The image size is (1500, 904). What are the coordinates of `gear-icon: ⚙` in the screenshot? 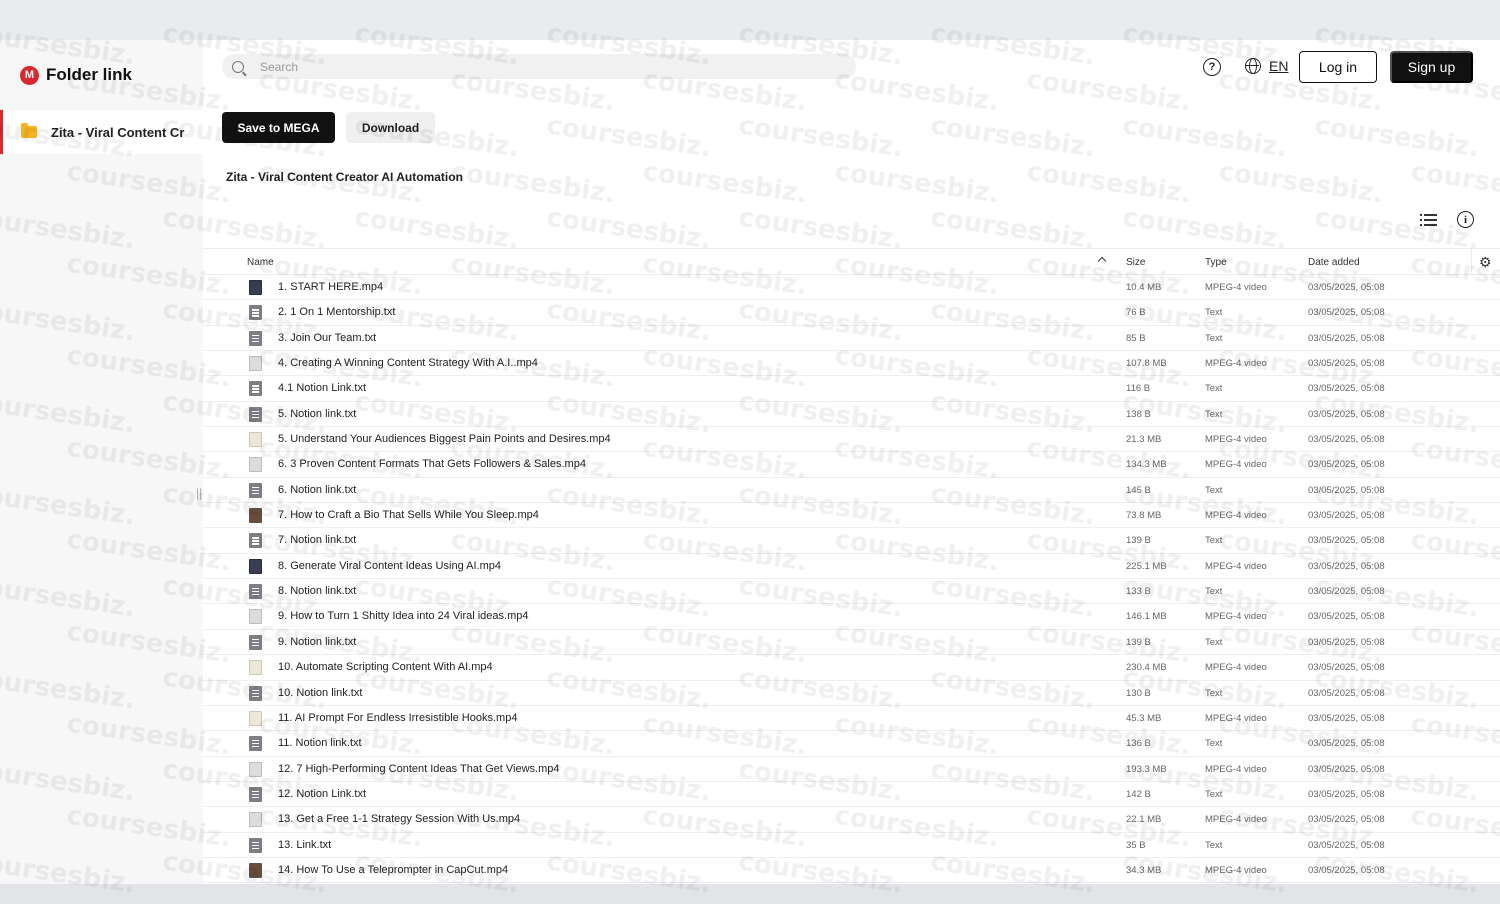 It's located at (1486, 262).